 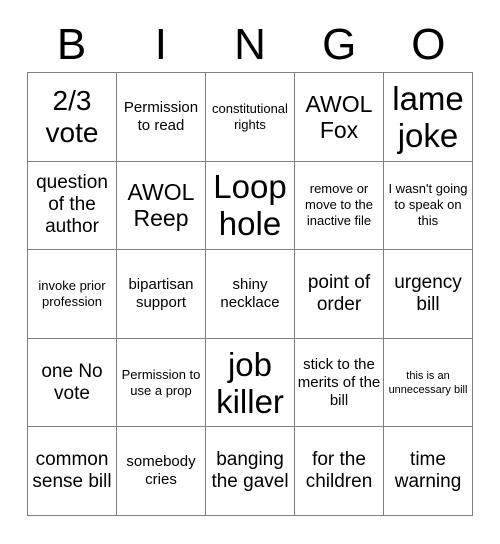 I want to click on bingo-cell: bipartisan support, so click(x=161, y=294).